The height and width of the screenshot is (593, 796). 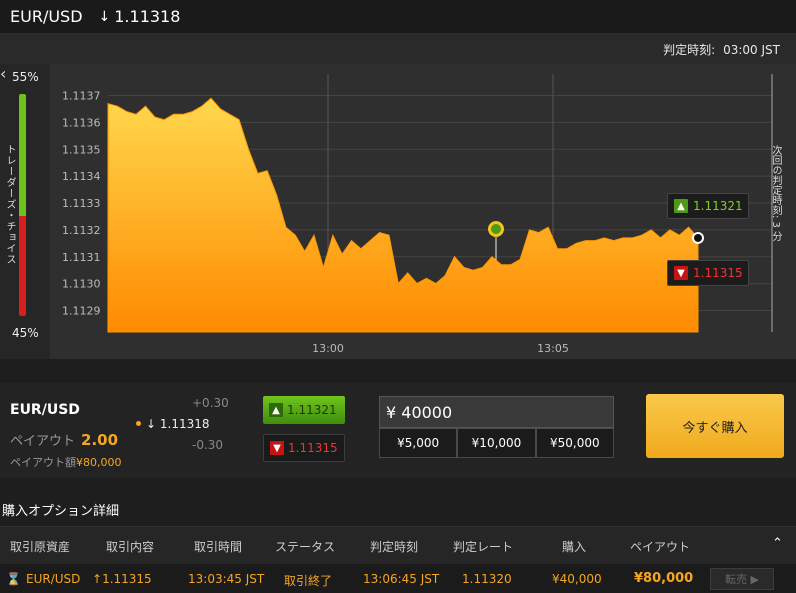 What do you see at coordinates (660, 547) in the screenshot?
I see `col-payout: ペイアウト` at bounding box center [660, 547].